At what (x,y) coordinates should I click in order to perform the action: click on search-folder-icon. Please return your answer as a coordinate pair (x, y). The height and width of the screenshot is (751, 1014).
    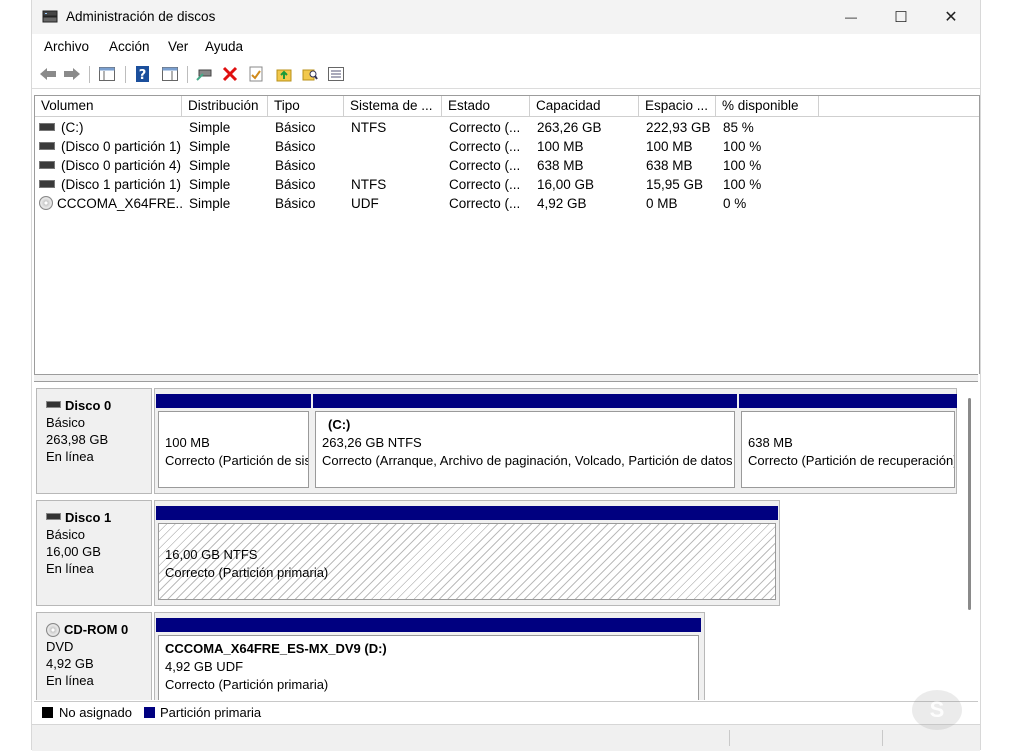
    Looking at the image, I should click on (310, 74).